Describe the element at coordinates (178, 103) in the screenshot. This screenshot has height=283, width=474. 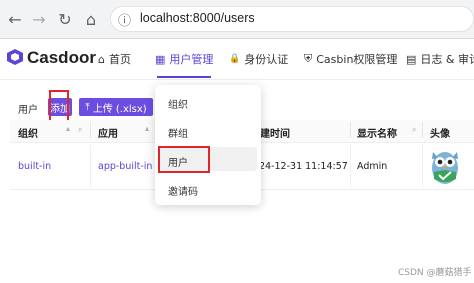
I see `menu-item-organizations: 组织` at that location.